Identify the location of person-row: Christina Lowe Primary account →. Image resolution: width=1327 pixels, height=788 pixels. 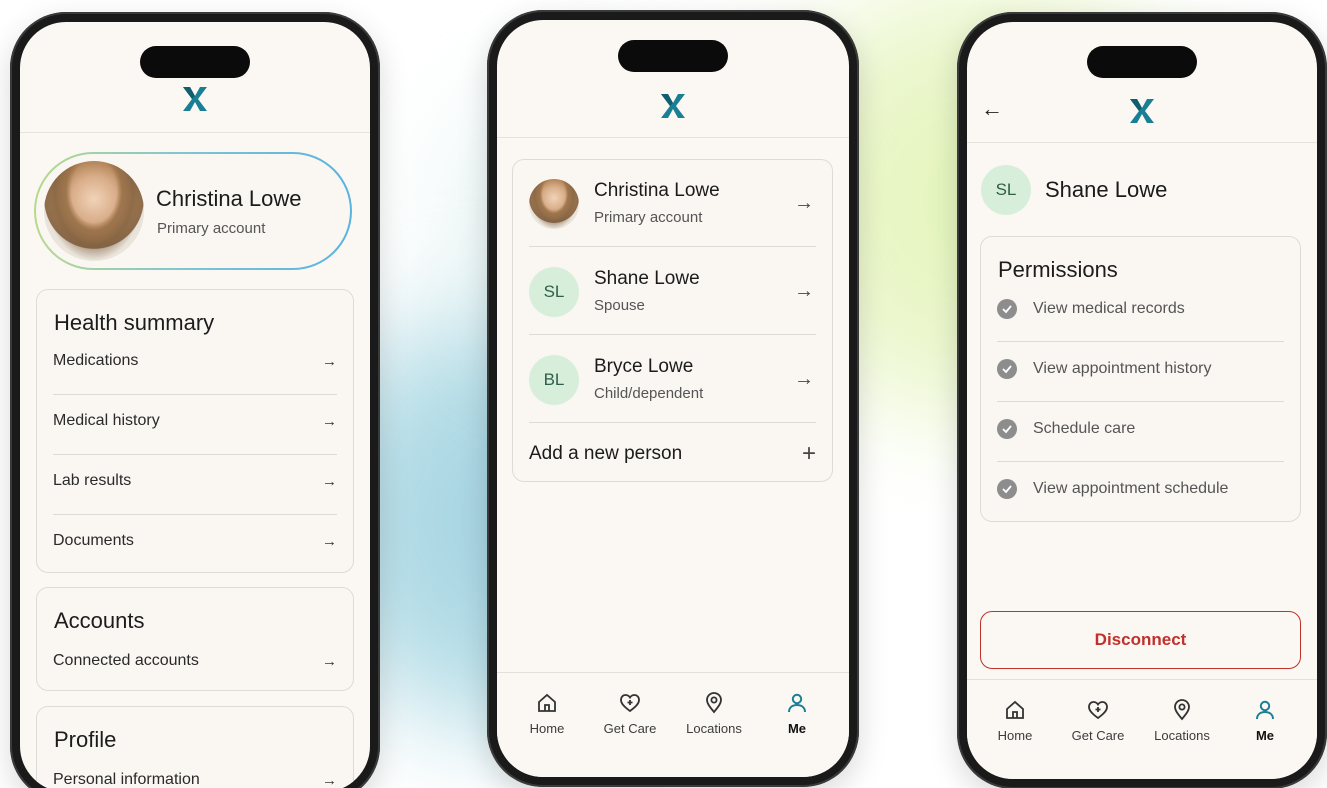
(672, 204).